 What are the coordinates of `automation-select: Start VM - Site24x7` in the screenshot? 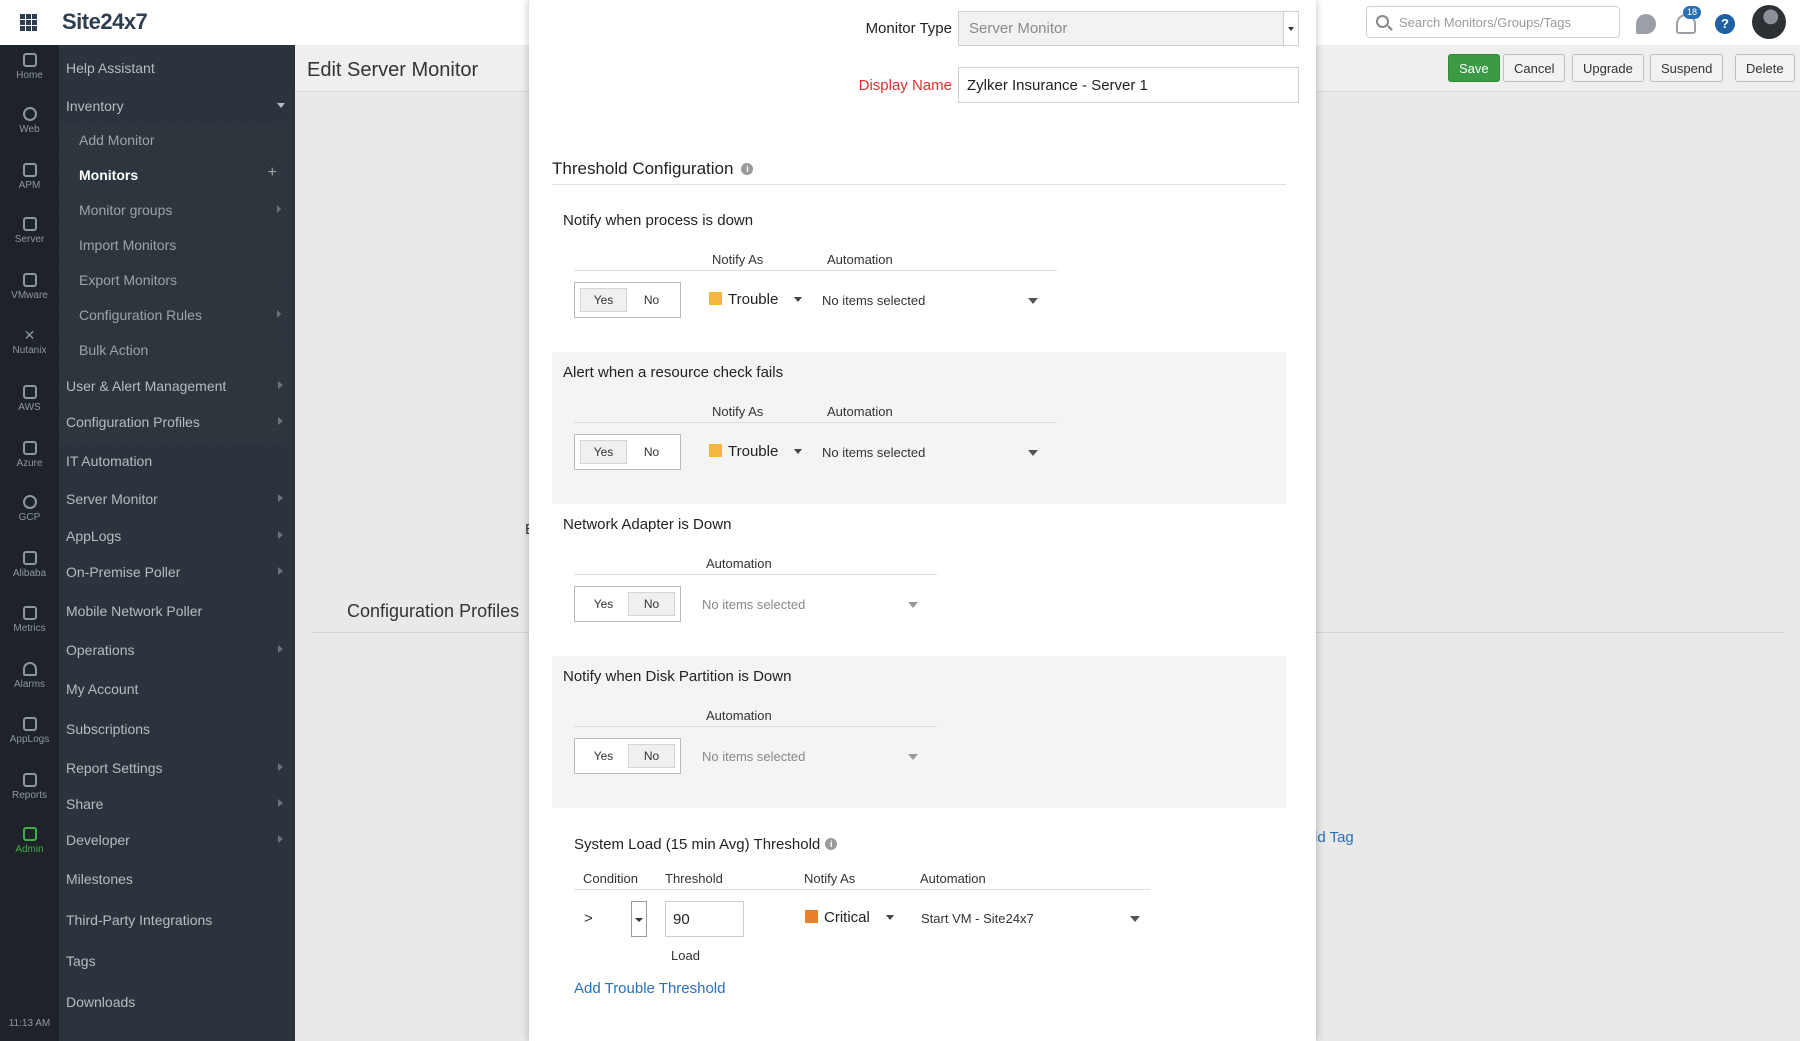 It's located at (977, 918).